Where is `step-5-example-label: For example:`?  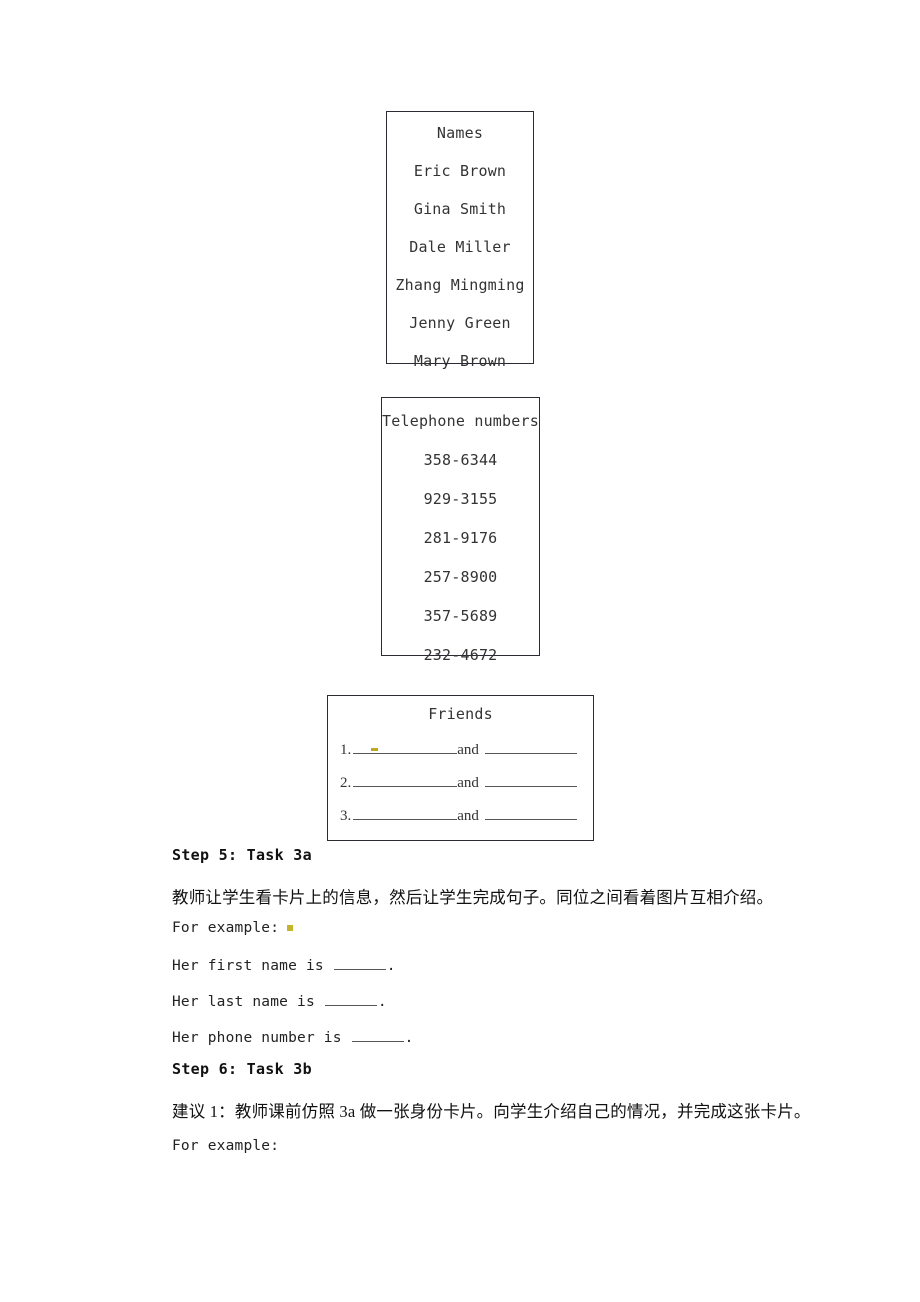 step-5-example-label: For example: is located at coordinates (233, 928).